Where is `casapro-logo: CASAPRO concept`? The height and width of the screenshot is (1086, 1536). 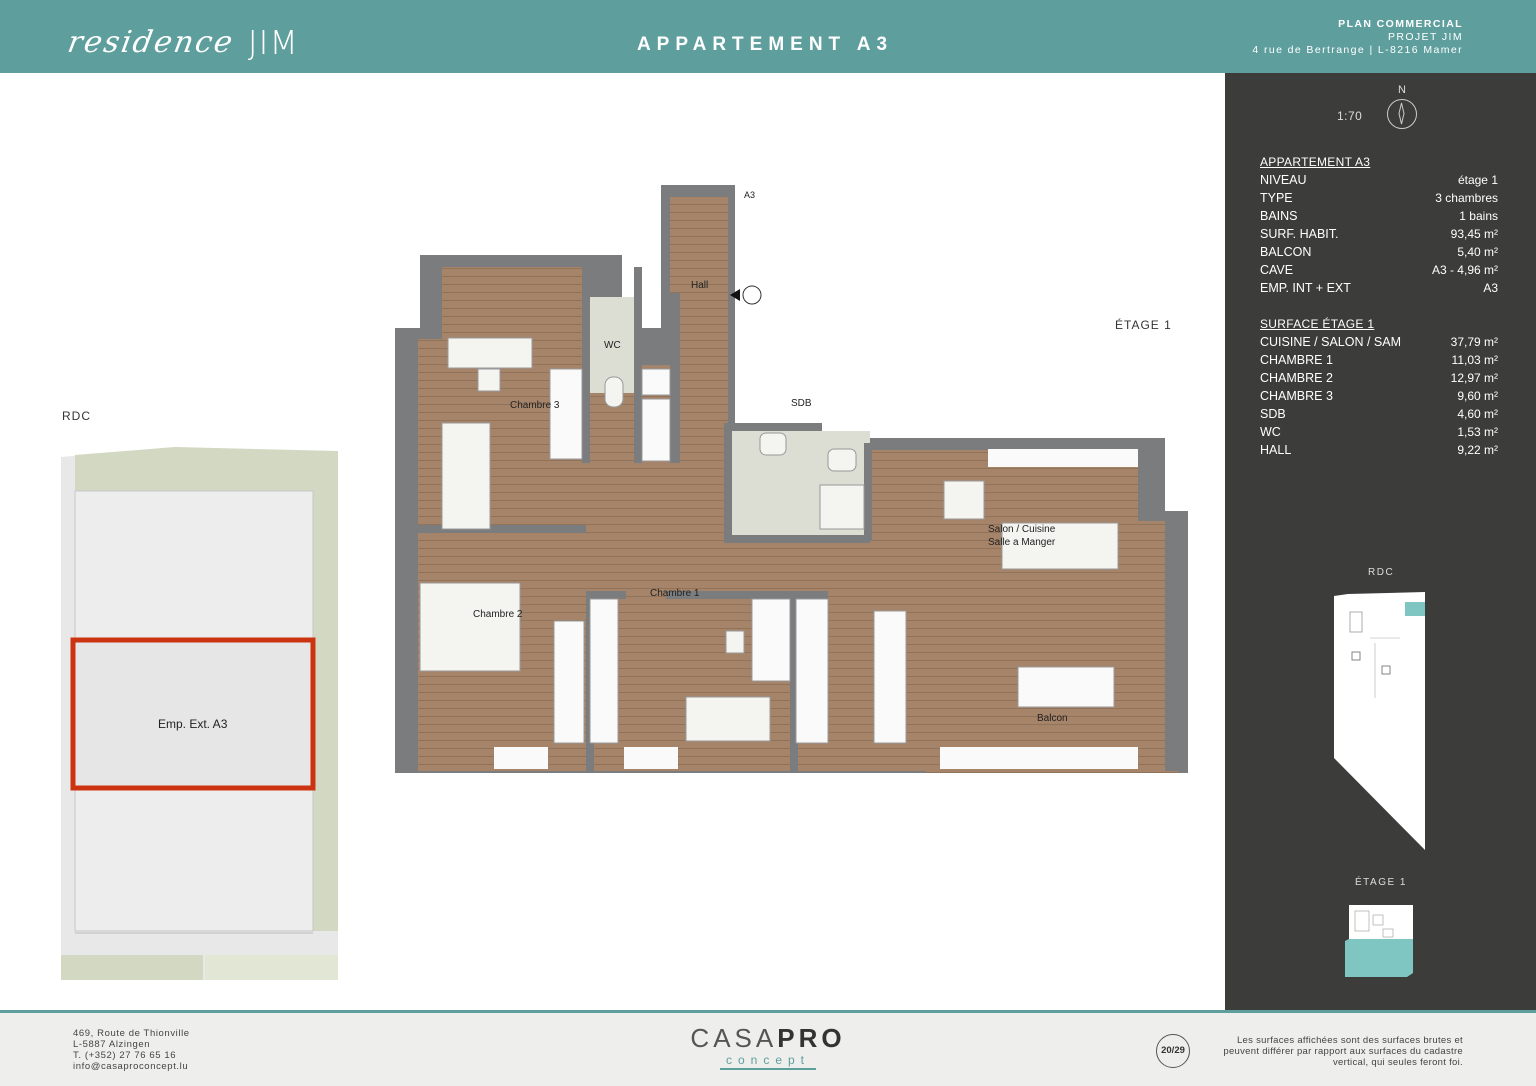 casapro-logo: CASAPRO concept is located at coordinates (768, 1047).